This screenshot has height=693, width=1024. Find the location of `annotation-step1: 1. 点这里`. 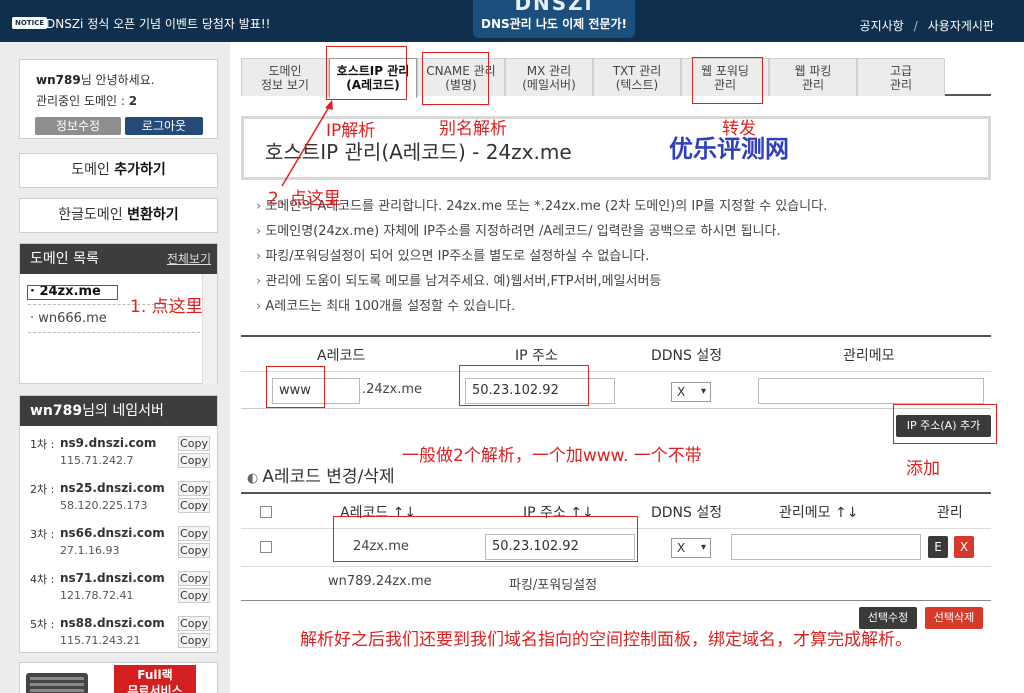

annotation-step1: 1. 点这里 is located at coordinates (166, 307).